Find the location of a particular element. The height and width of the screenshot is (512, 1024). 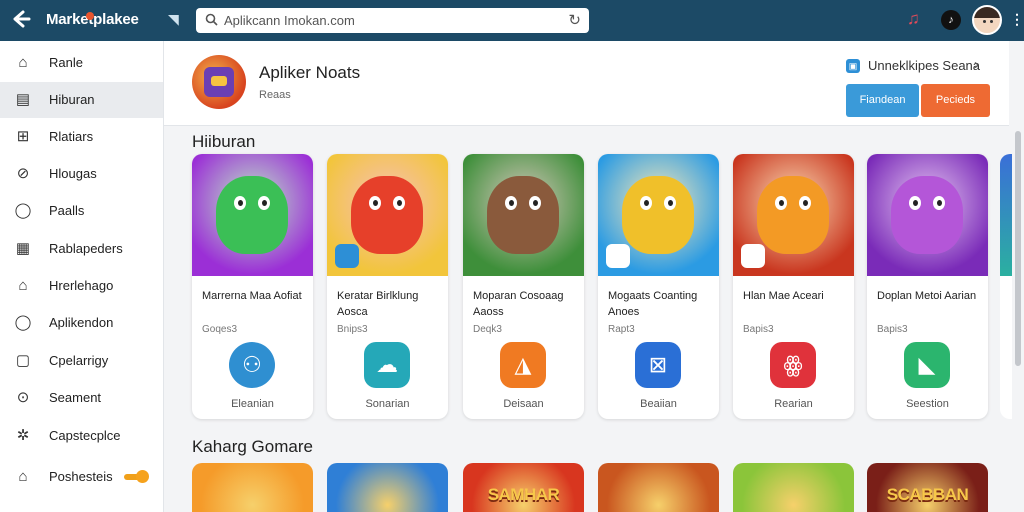

sidebar-item: ✲ Capstecplce is located at coordinates (81, 436).